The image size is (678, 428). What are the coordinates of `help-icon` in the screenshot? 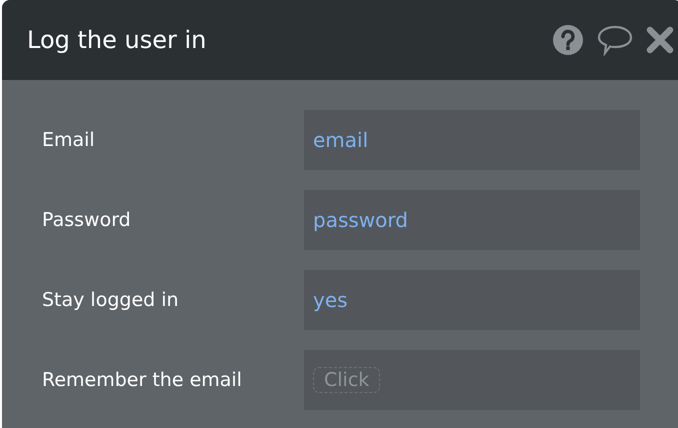 It's located at (568, 40).